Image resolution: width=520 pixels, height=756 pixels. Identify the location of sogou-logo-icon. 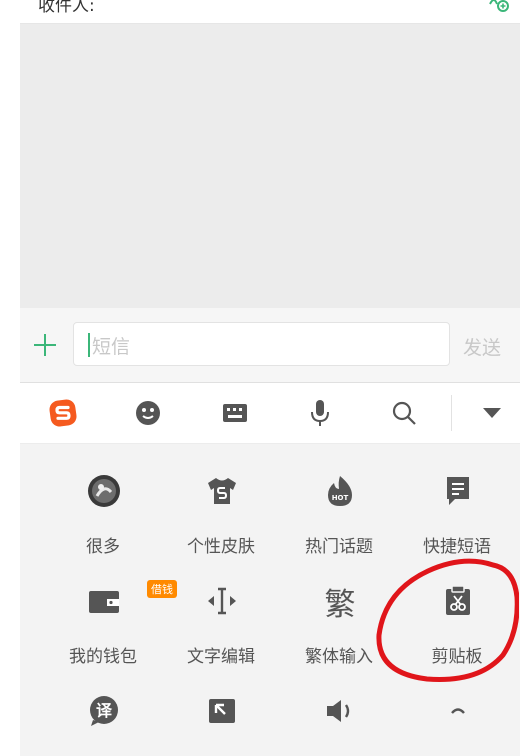
(63, 413).